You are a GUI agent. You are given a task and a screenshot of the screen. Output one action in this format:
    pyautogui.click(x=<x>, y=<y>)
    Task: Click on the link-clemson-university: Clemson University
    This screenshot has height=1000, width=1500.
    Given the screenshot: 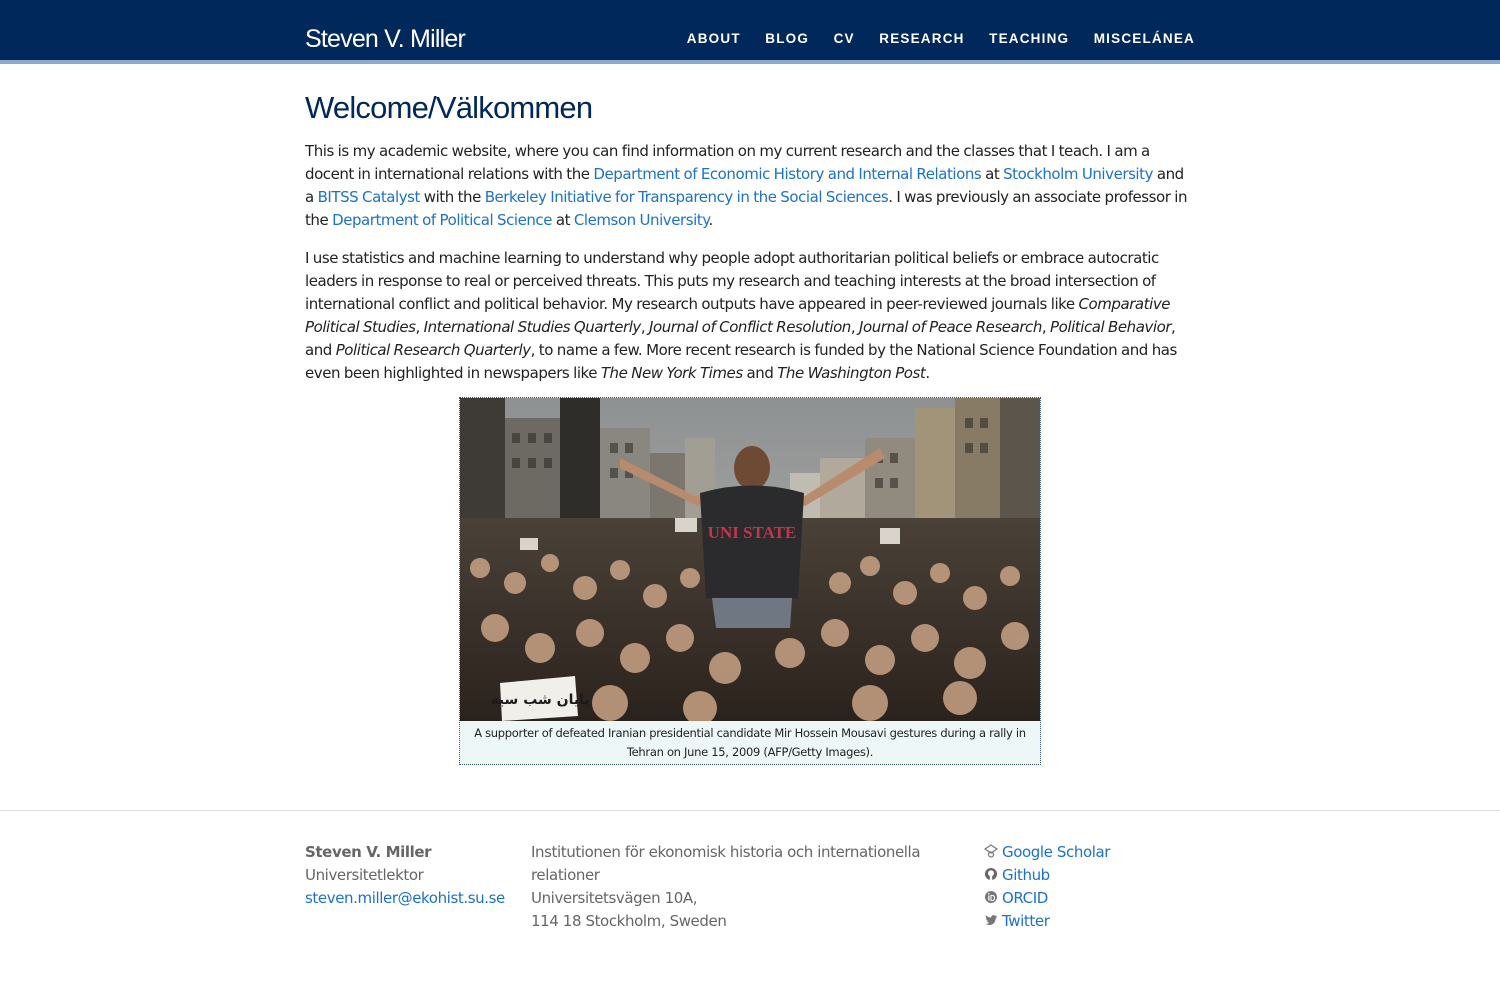 What is the action you would take?
    pyautogui.click(x=641, y=220)
    